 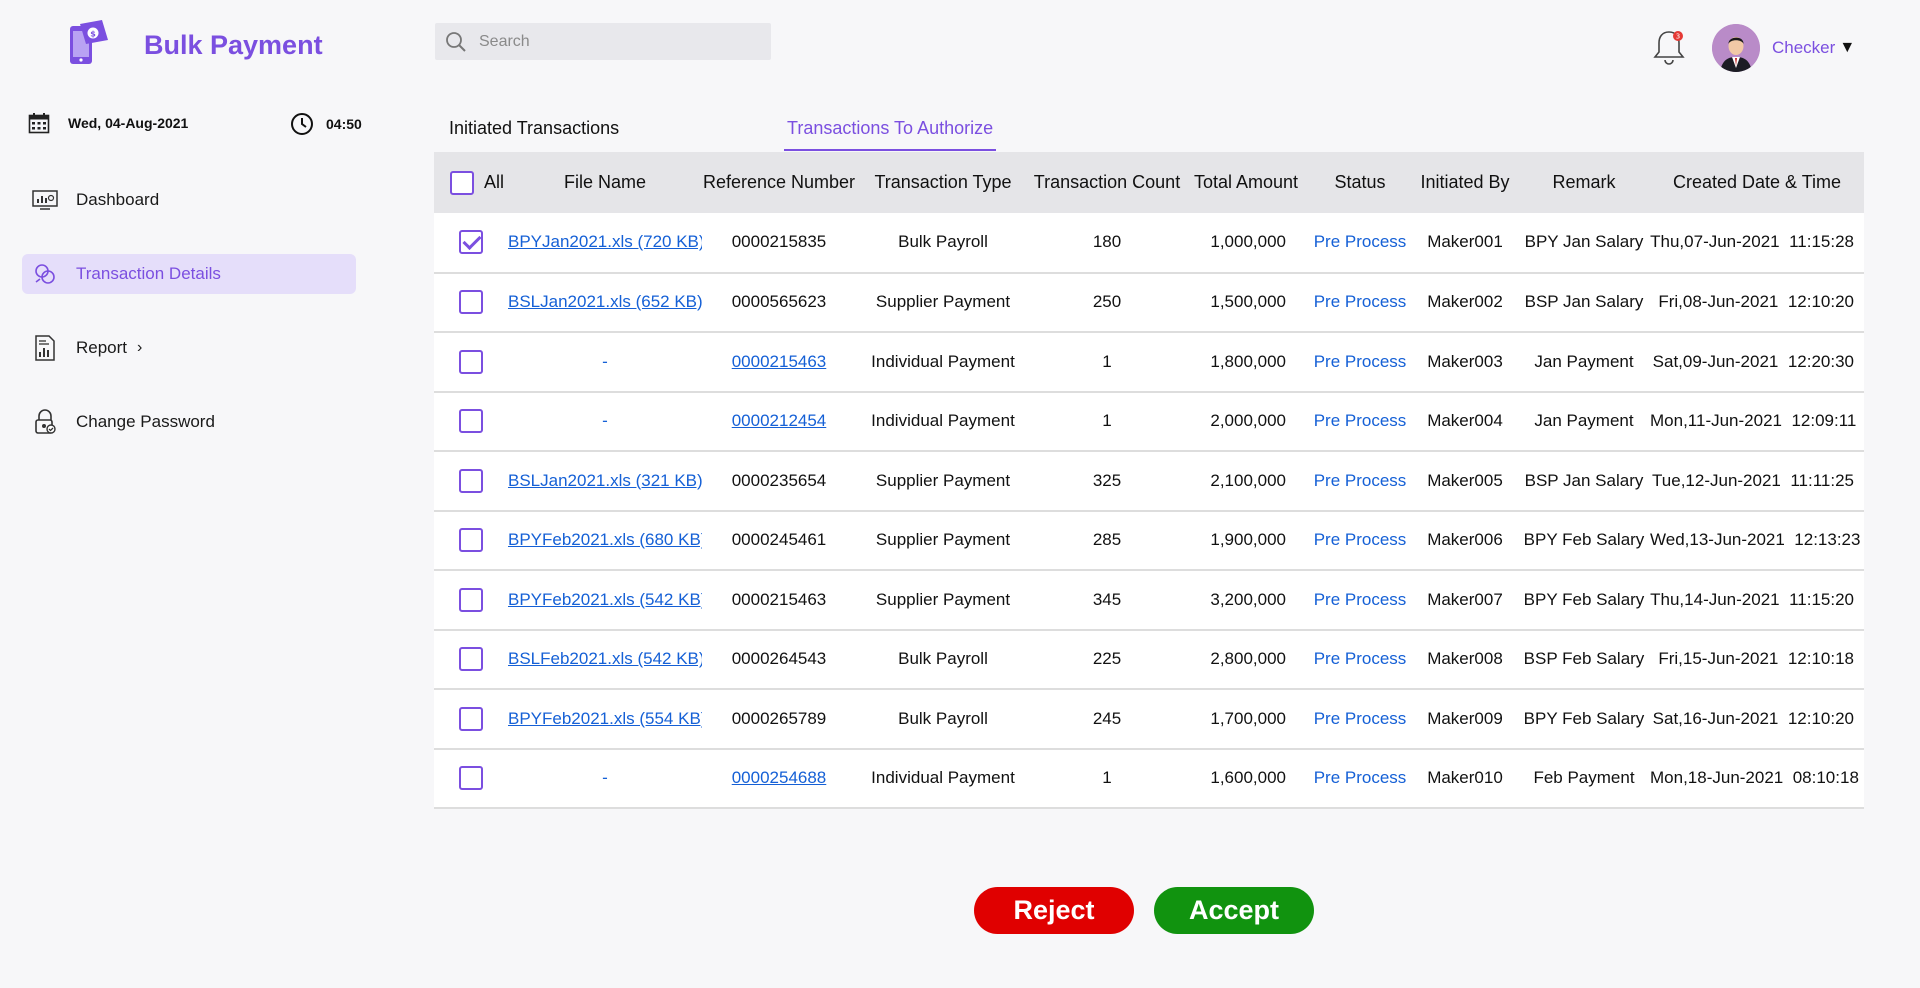 What do you see at coordinates (943, 421) in the screenshot?
I see `cell-transaction-type: Individual Payment` at bounding box center [943, 421].